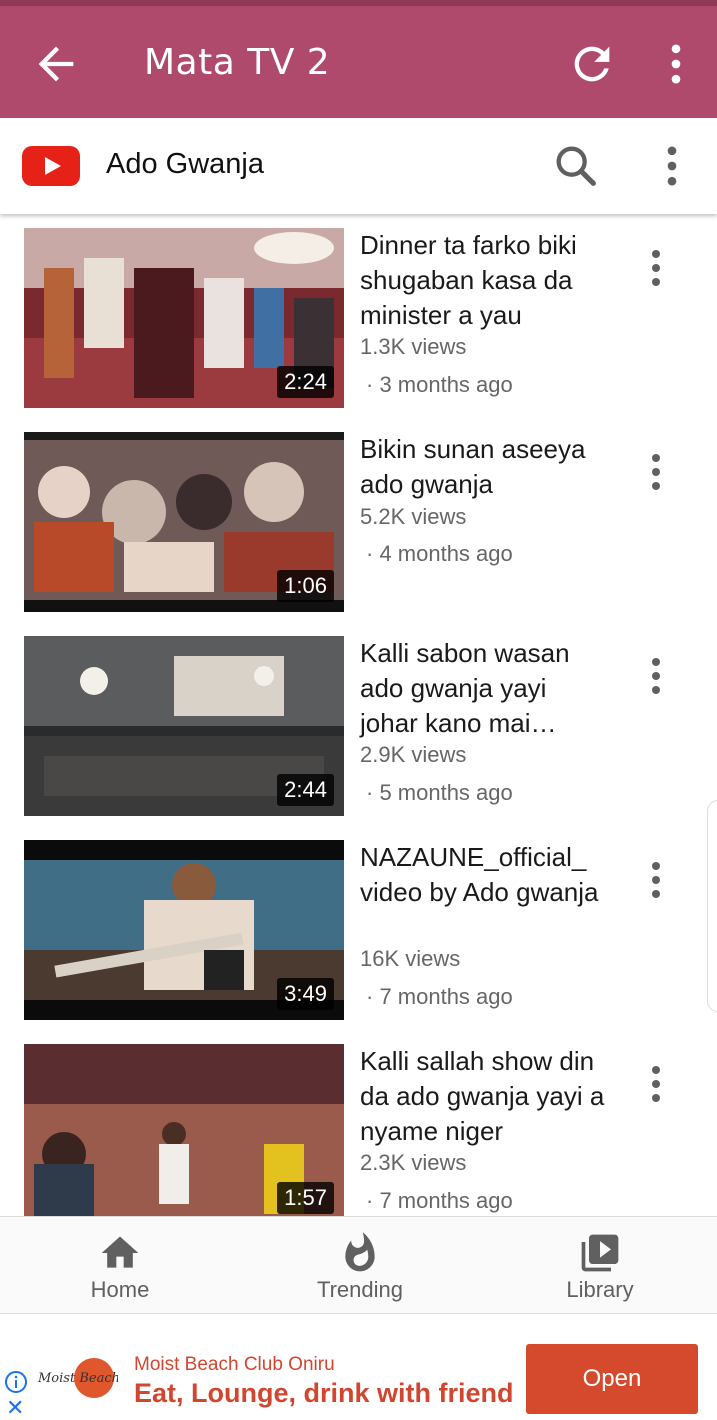 The height and width of the screenshot is (1420, 717). I want to click on video-views: 5.2K views, so click(413, 516).